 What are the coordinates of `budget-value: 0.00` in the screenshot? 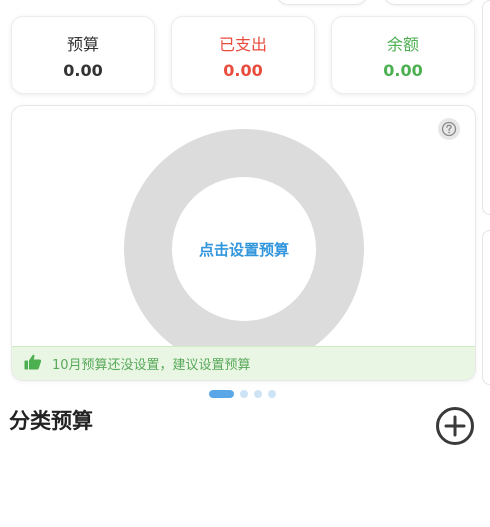 It's located at (83, 70).